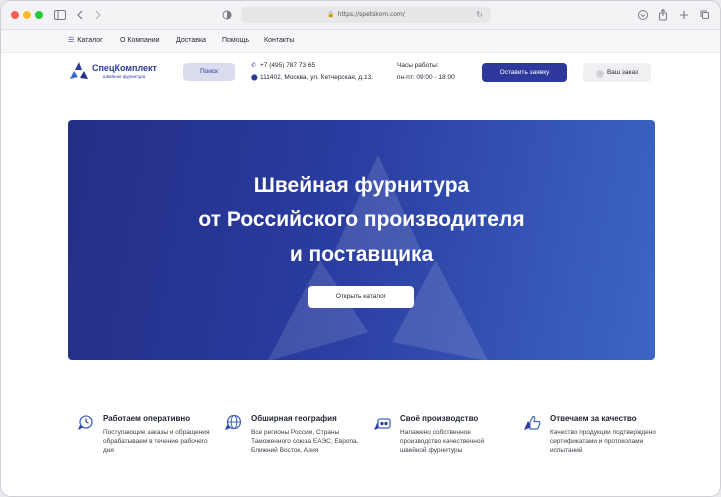 The width and height of the screenshot is (721, 497). I want to click on address-contact: ⬤ 111402, Москва, ул. Кетчерская, д.13., so click(312, 77).